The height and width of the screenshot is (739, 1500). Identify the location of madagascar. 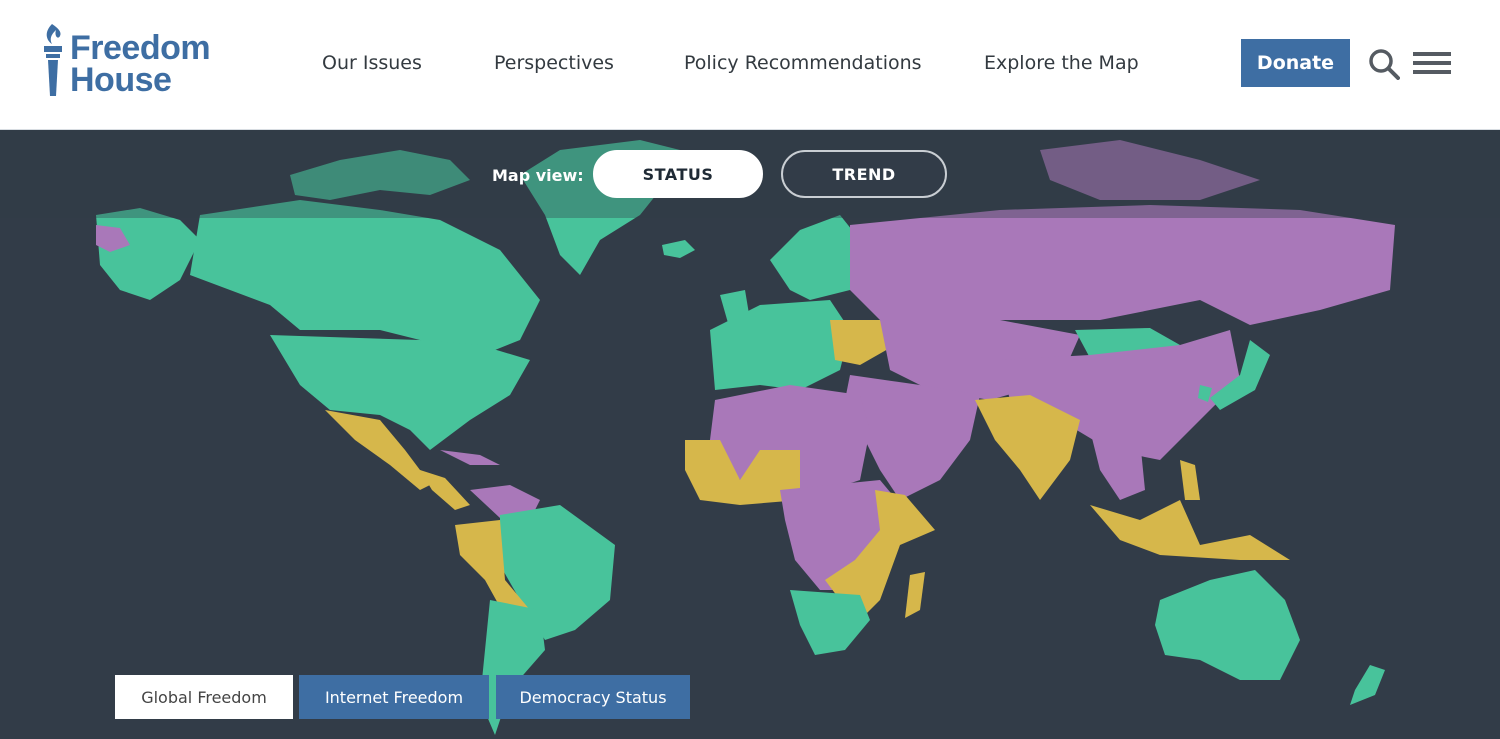
(915, 595).